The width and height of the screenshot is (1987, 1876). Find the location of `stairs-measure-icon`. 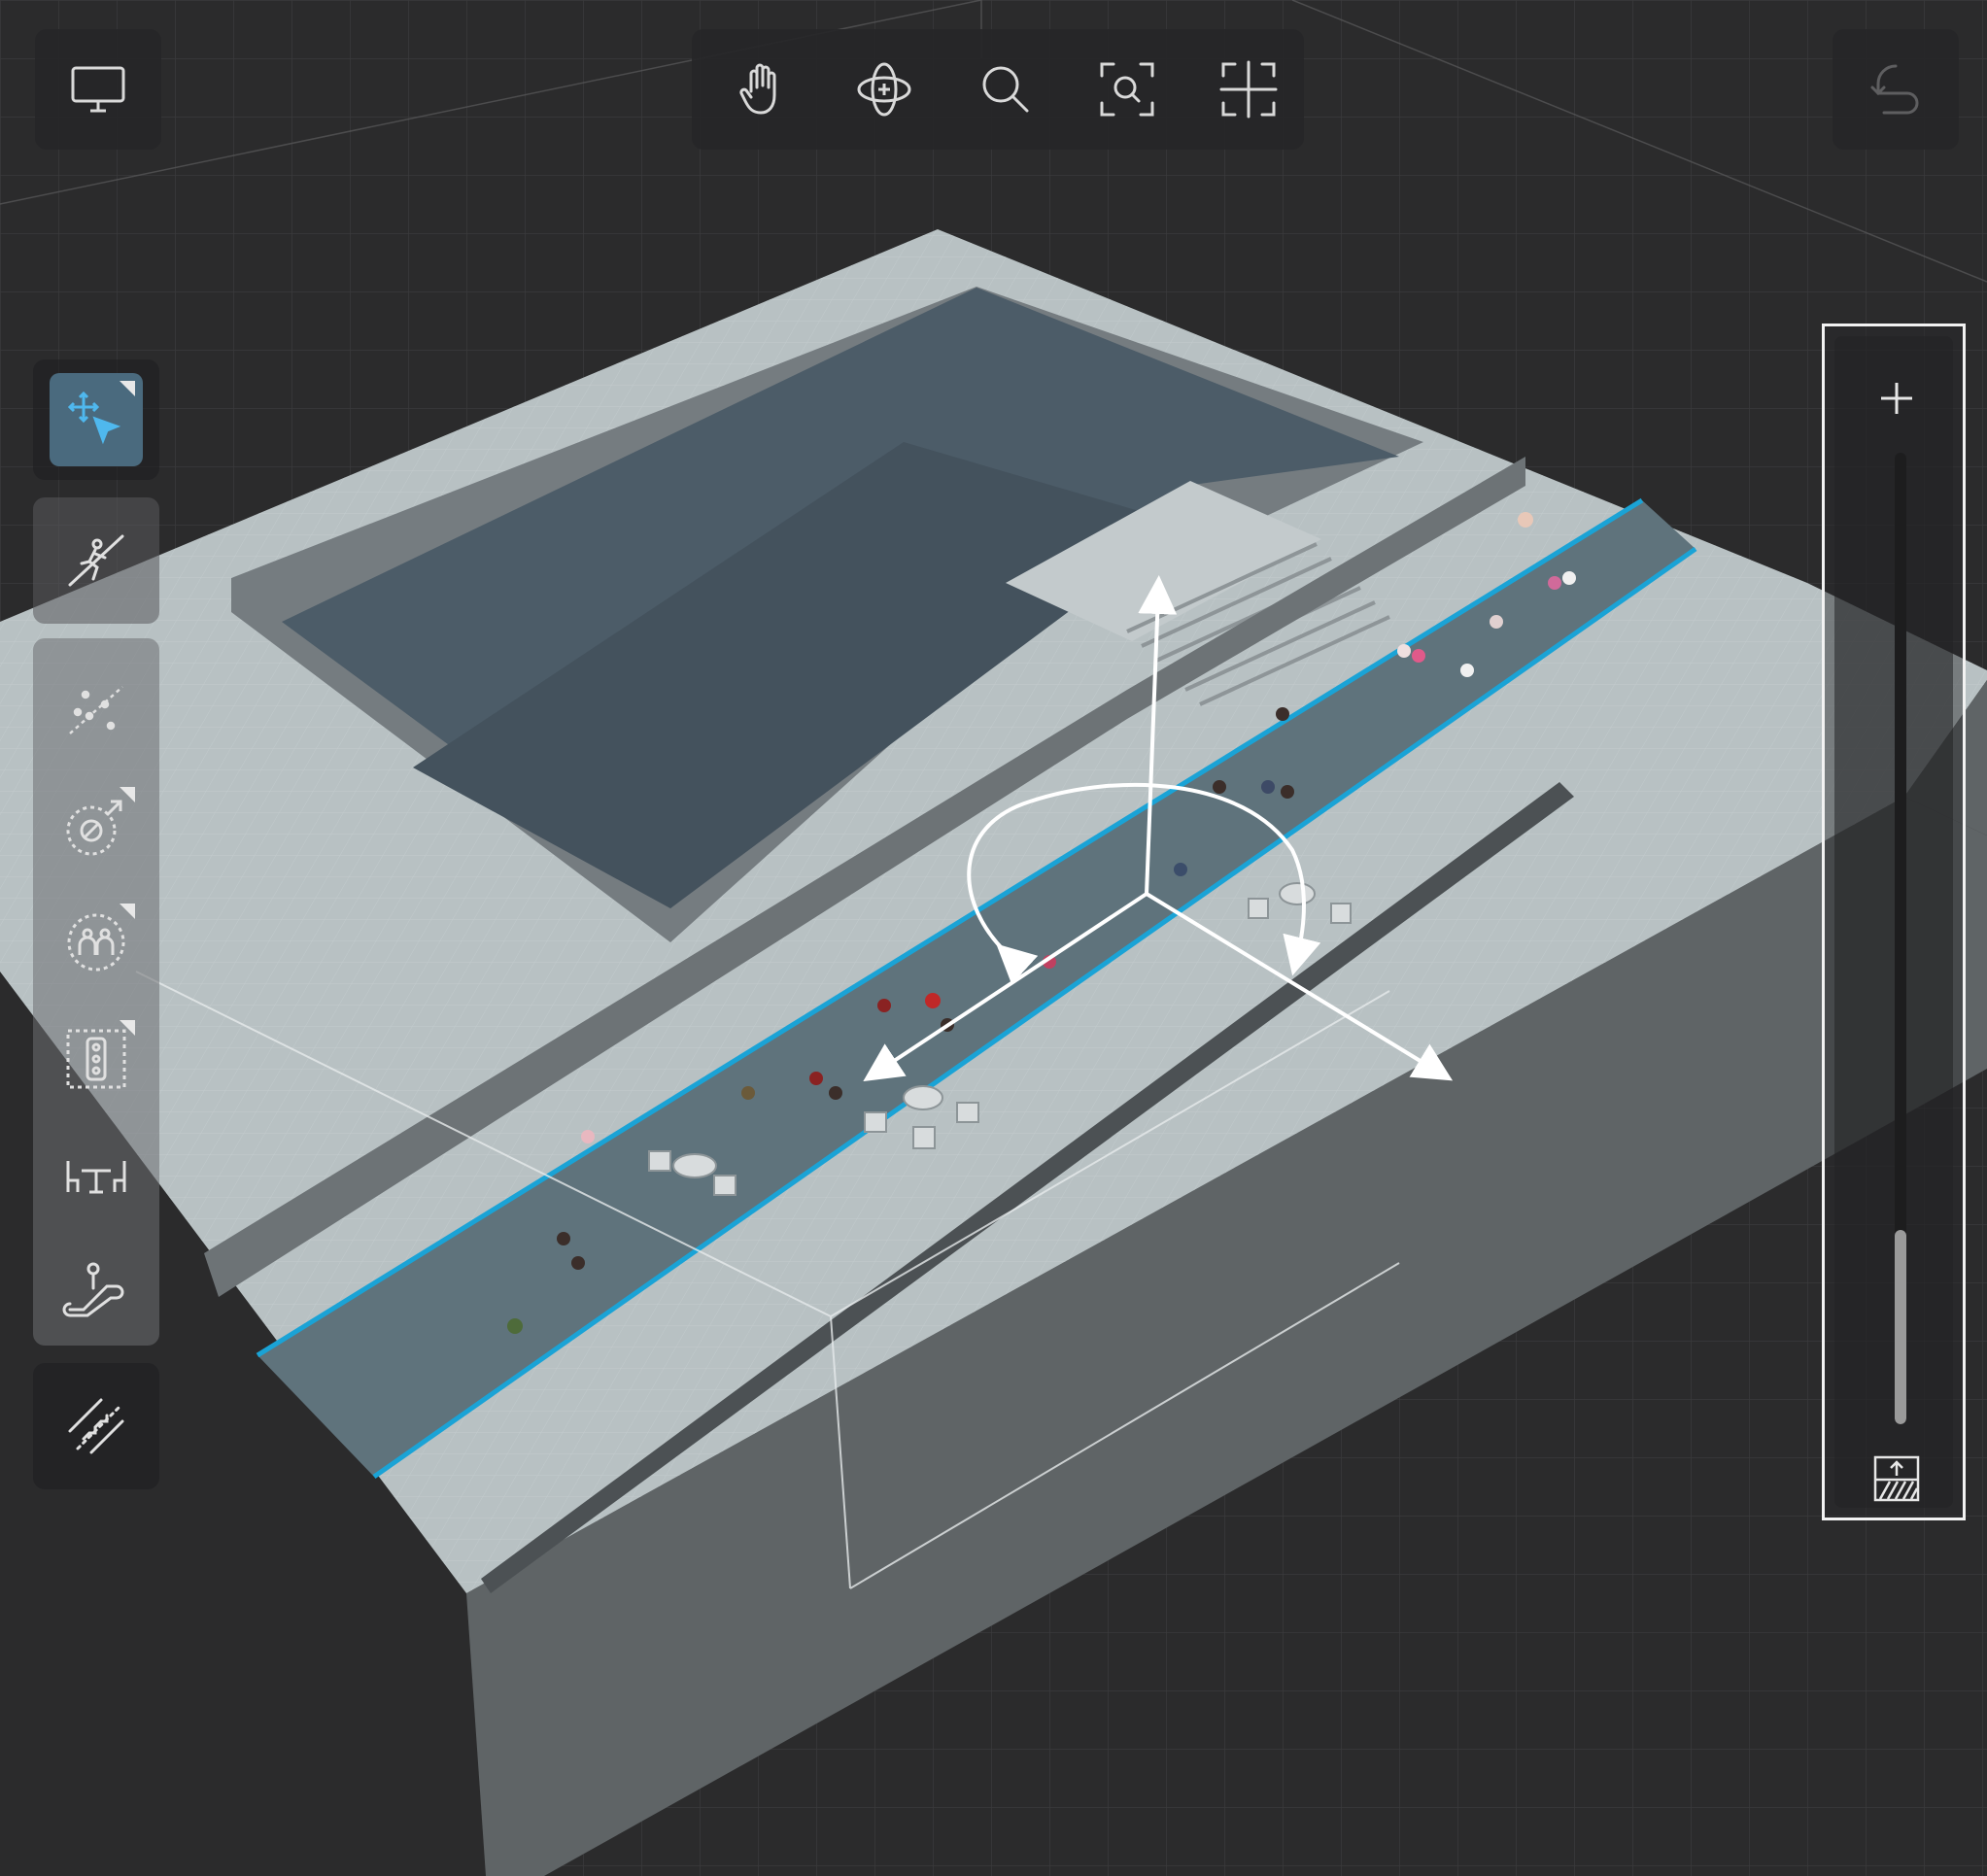

stairs-measure-icon is located at coordinates (96, 1426).